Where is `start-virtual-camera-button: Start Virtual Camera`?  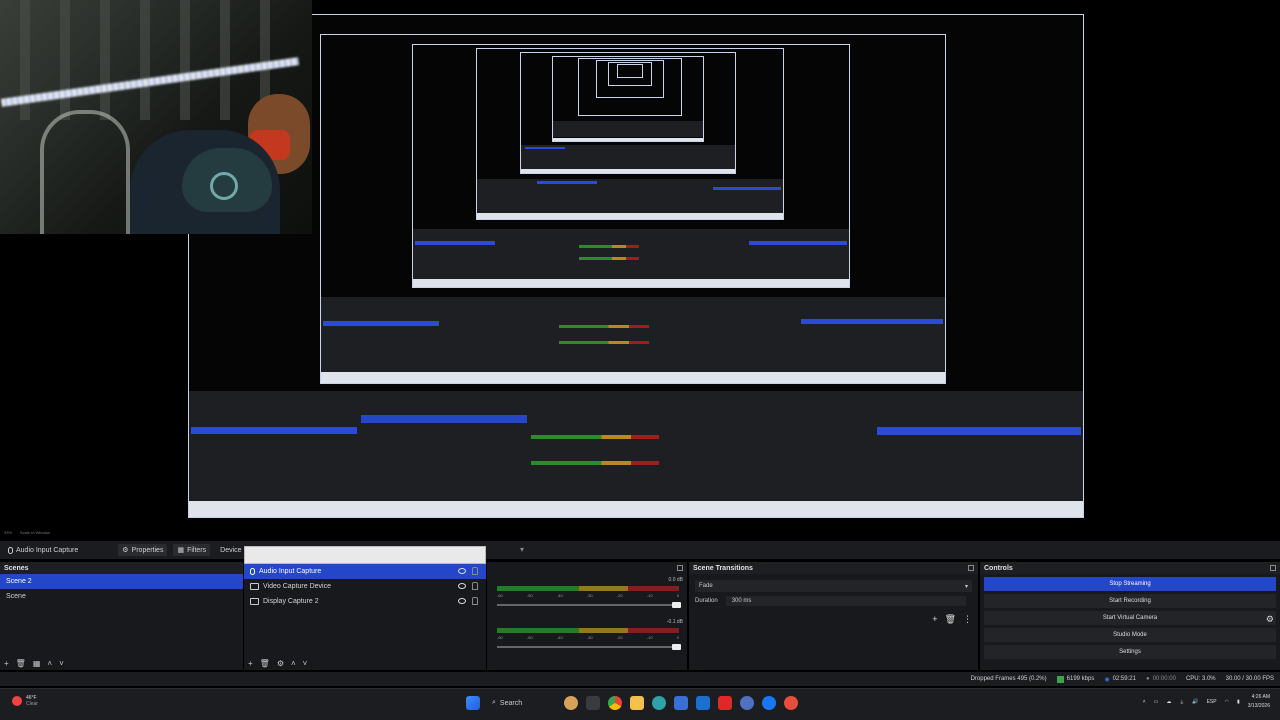
start-virtual-camera-button: Start Virtual Camera is located at coordinates (1130, 618).